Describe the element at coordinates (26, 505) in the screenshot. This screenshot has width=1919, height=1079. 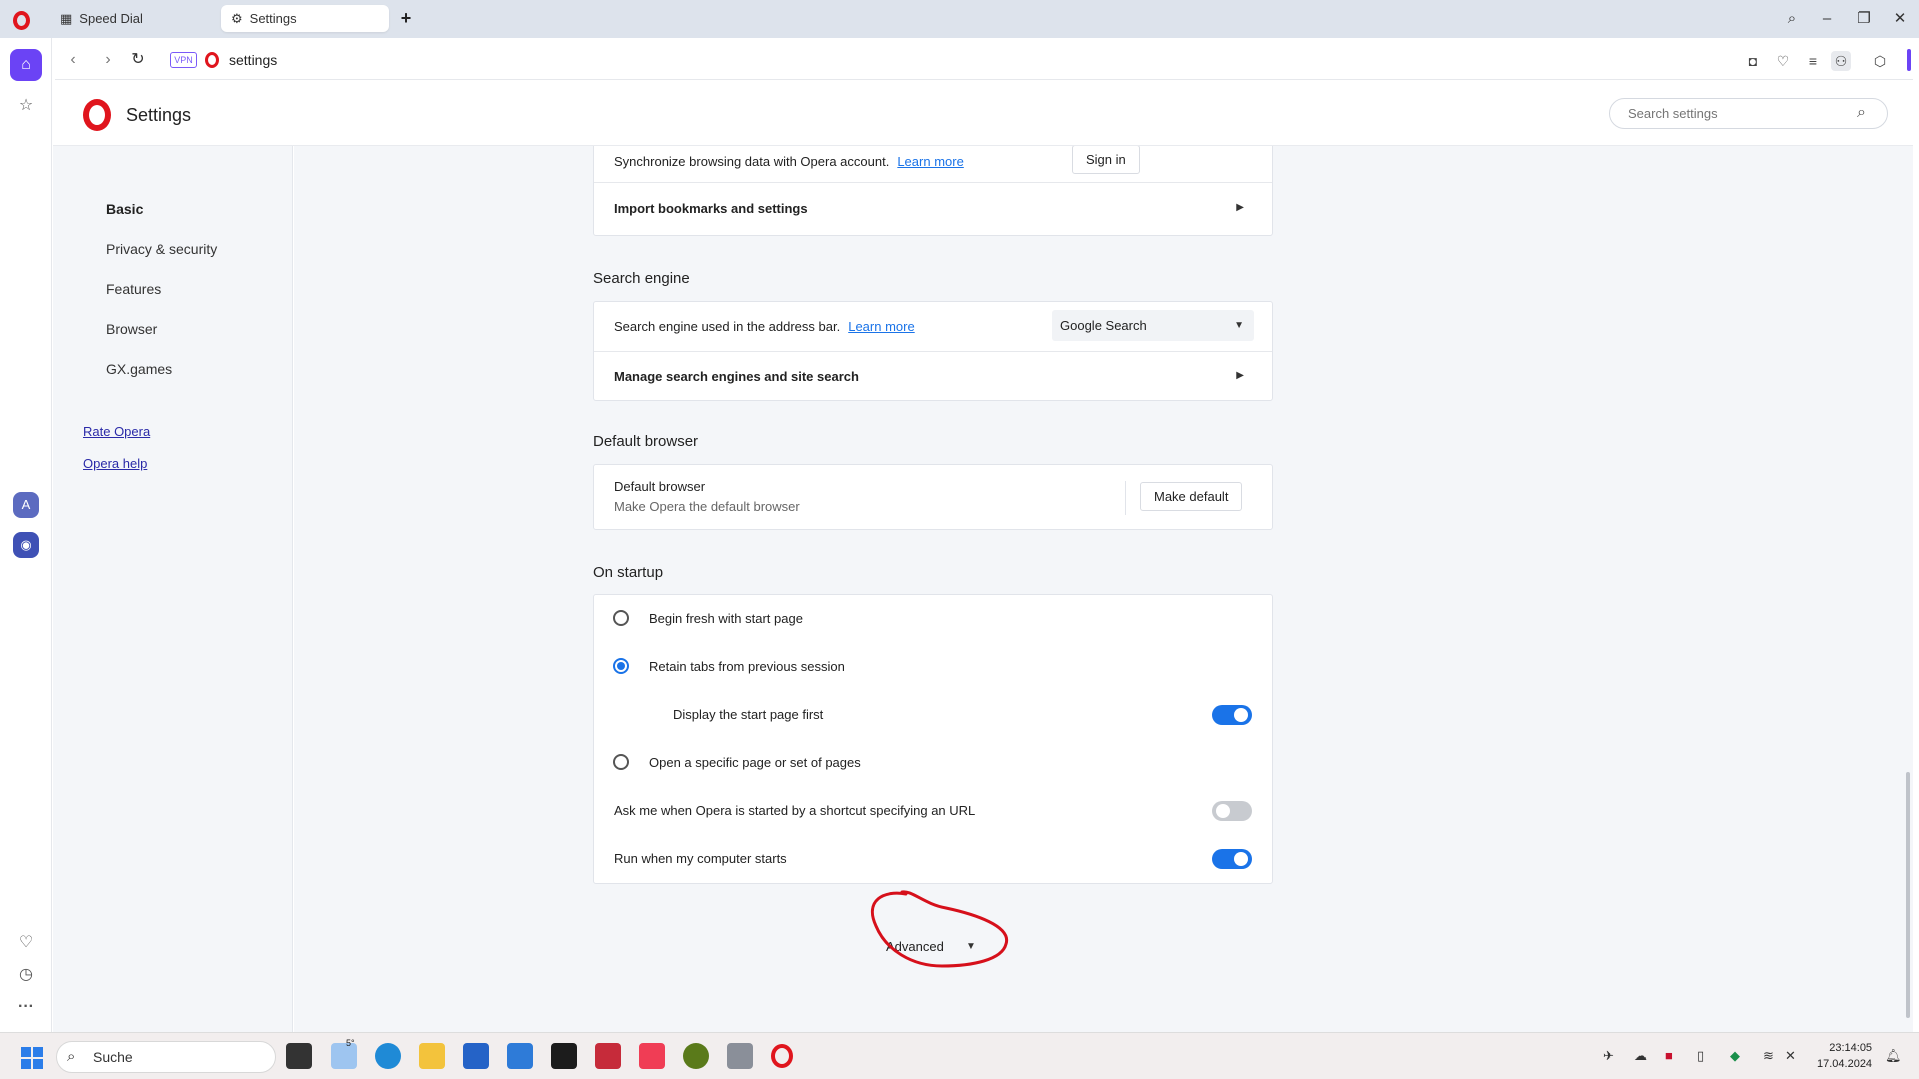
I see `aria-ai-icon: A` at that location.